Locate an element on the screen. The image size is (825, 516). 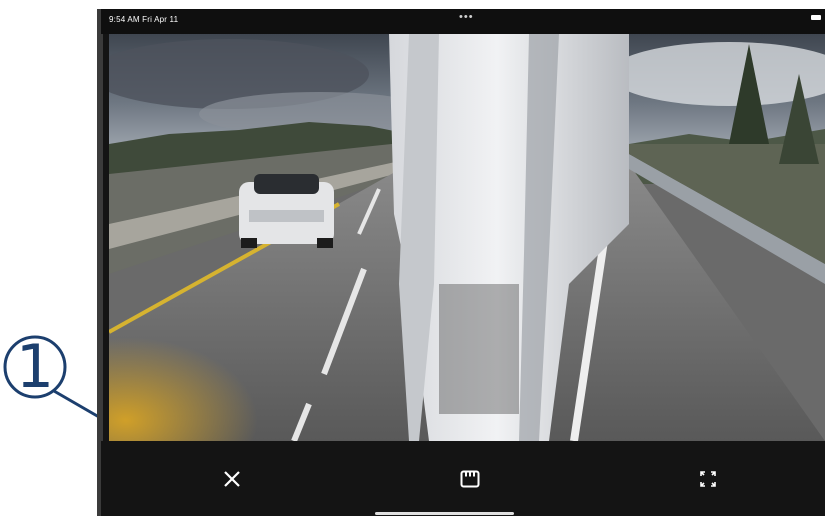
ellipsis-icon: ••• is located at coordinates (466, 17).